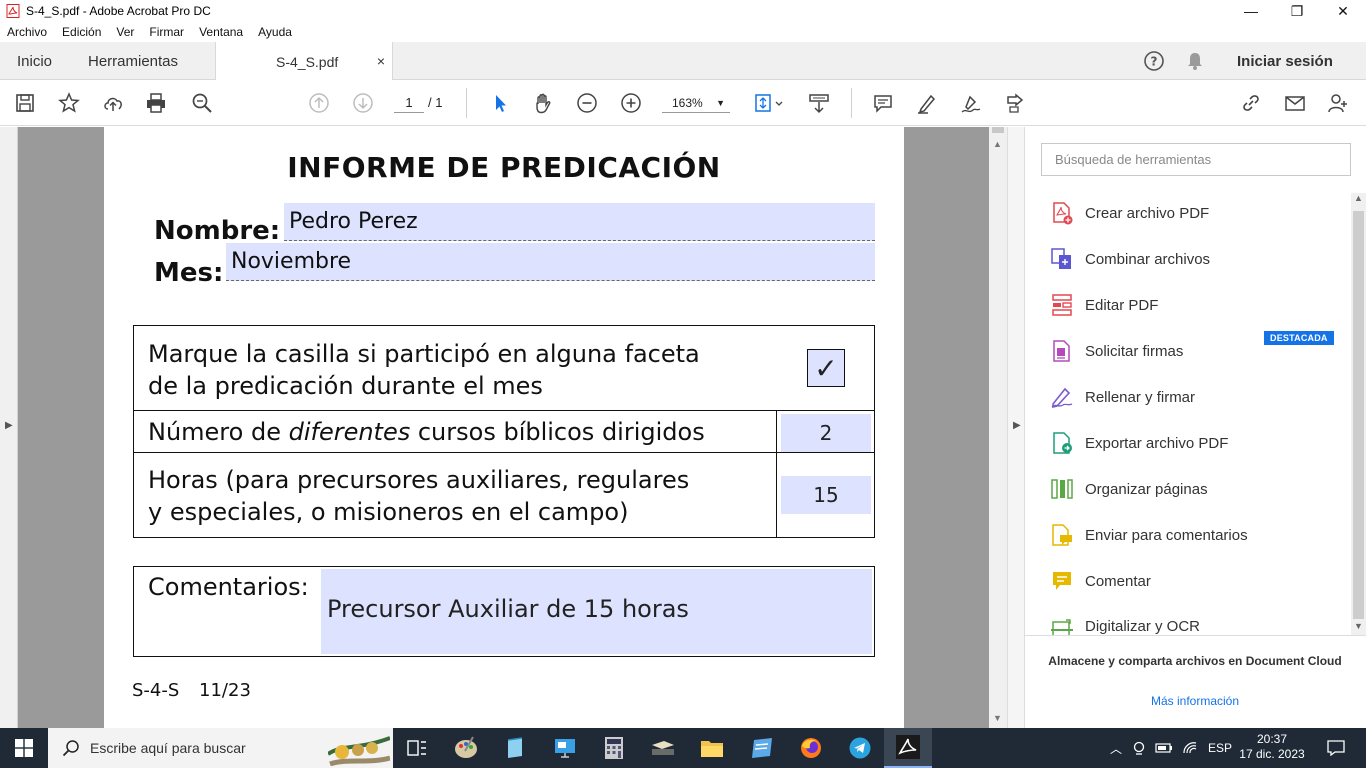 The width and height of the screenshot is (1366, 768). Describe the element at coordinates (1251, 103) in the screenshot. I see `share-link-icon` at that location.